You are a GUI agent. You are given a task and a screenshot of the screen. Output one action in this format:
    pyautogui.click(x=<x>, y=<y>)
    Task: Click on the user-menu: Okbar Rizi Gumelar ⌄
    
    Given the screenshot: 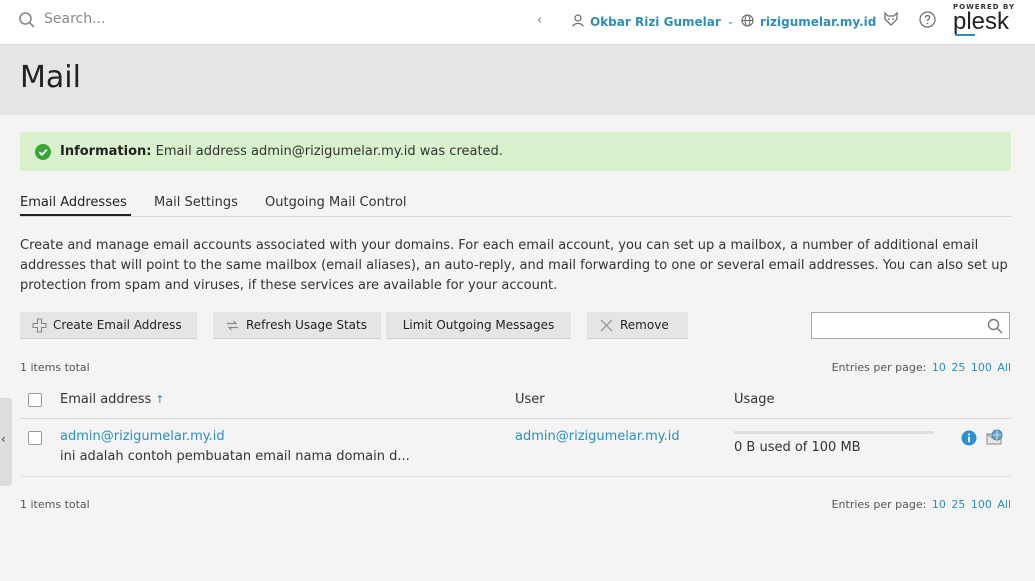 What is the action you would take?
    pyautogui.click(x=653, y=21)
    